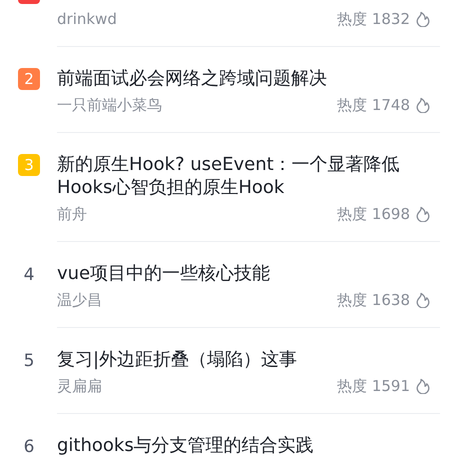 The width and height of the screenshot is (460, 460). Describe the element at coordinates (87, 19) in the screenshot. I see `author-name: drinkwd` at that location.